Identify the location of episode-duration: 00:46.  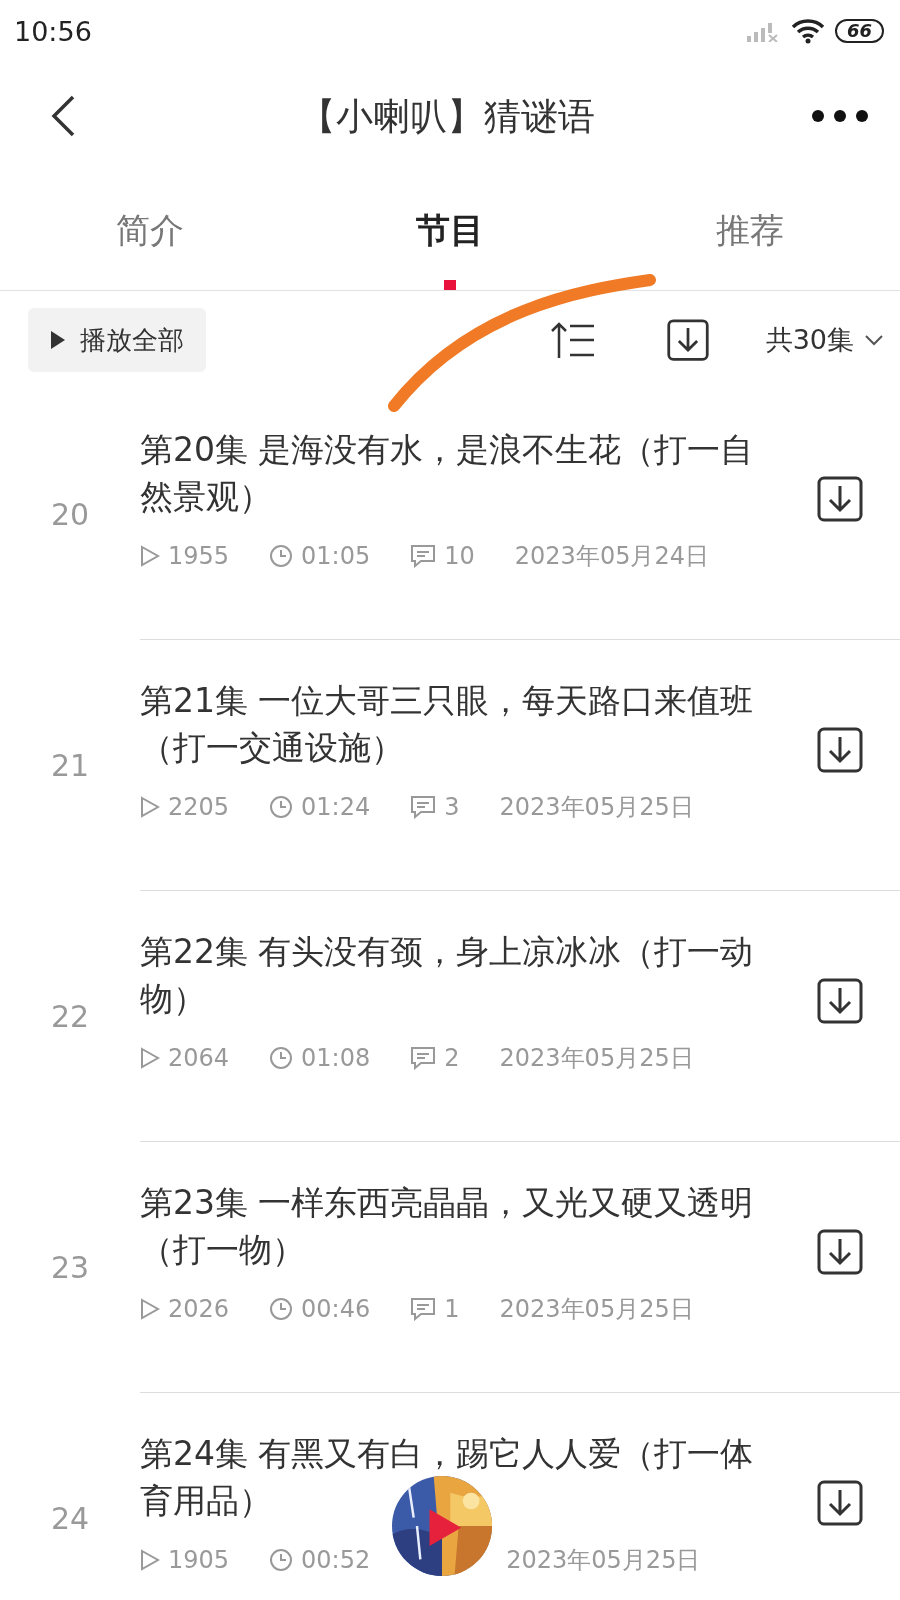
(336, 1309).